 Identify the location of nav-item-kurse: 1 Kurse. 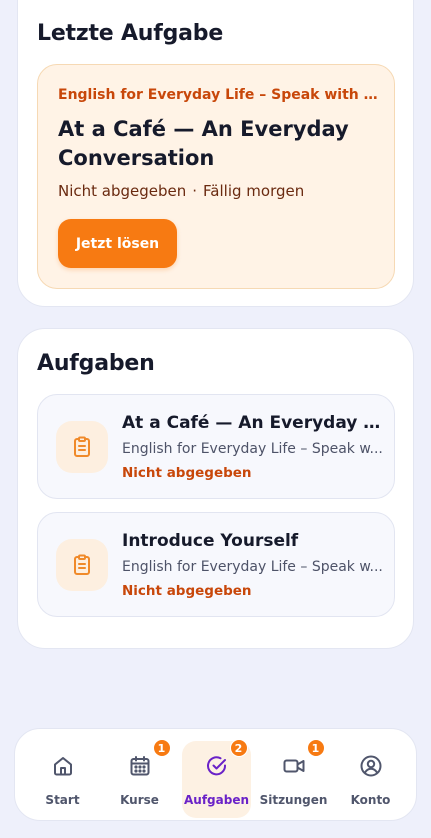
(139, 775).